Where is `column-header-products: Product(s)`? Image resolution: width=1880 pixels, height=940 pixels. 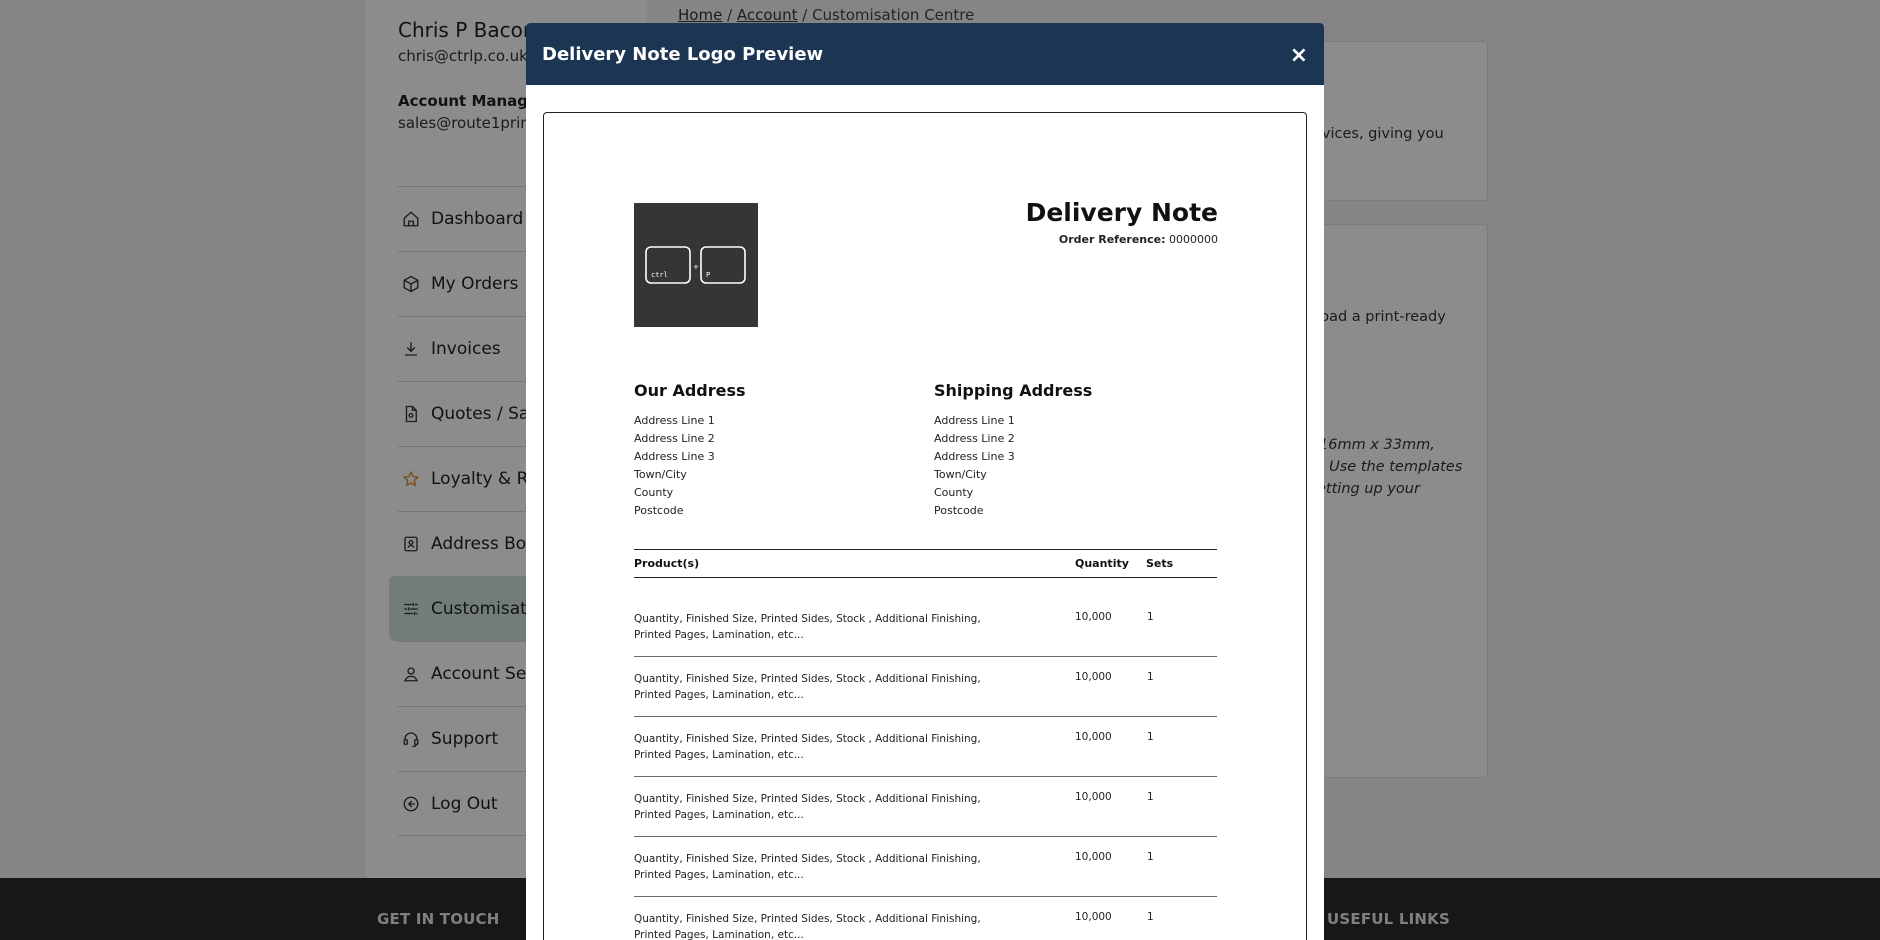 column-header-products: Product(s) is located at coordinates (667, 563).